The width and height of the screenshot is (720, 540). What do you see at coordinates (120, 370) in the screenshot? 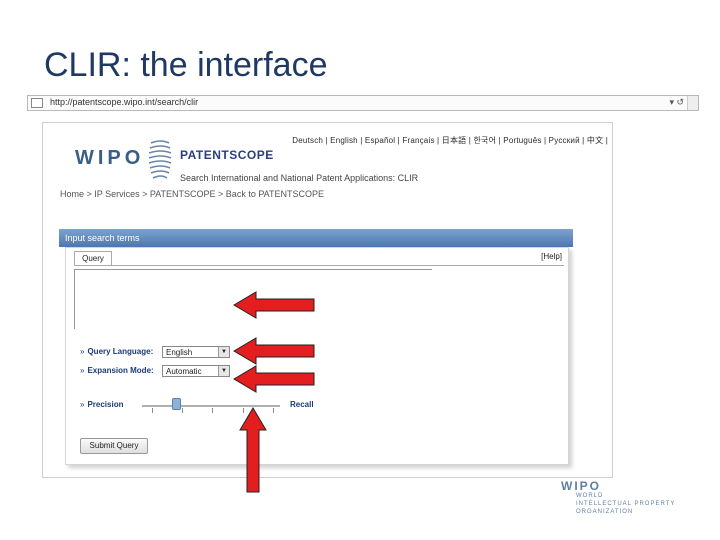
I see `expansion-mode-label: Expansion Mode:` at bounding box center [120, 370].